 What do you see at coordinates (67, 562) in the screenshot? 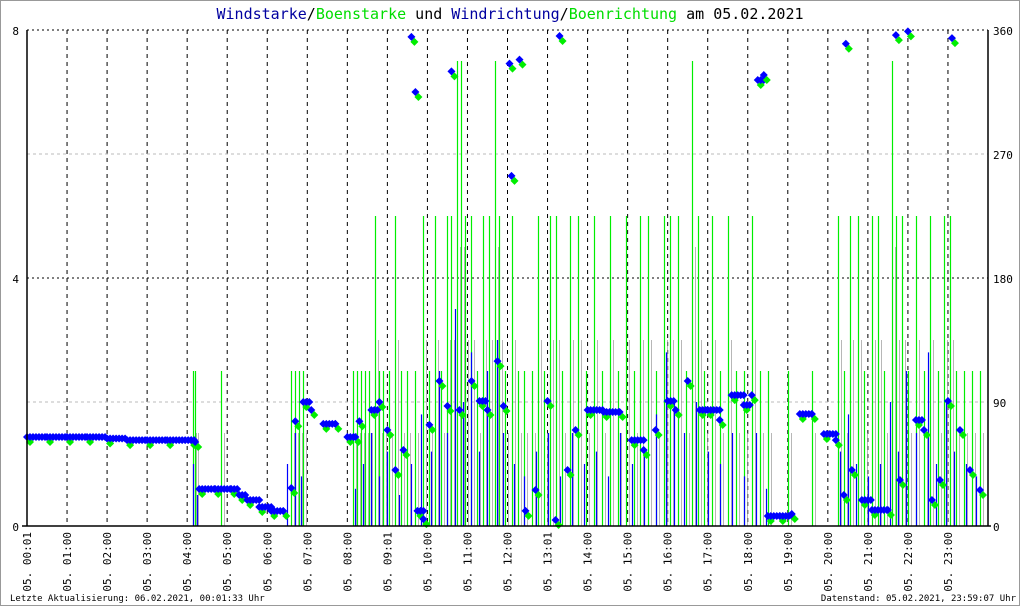
I see `x-tick-label: 05. 01:00` at bounding box center [67, 562].